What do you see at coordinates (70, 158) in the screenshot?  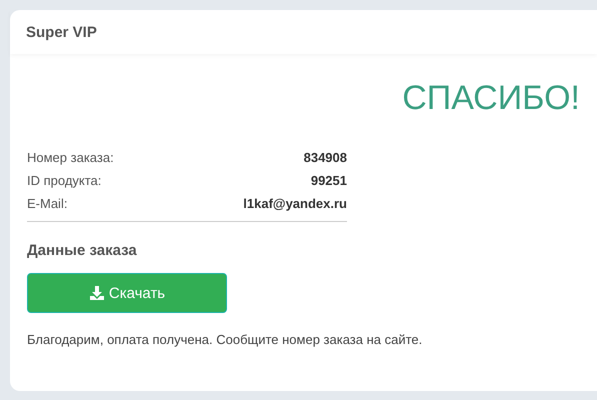 I see `detail-label: Номер заказа:` at bounding box center [70, 158].